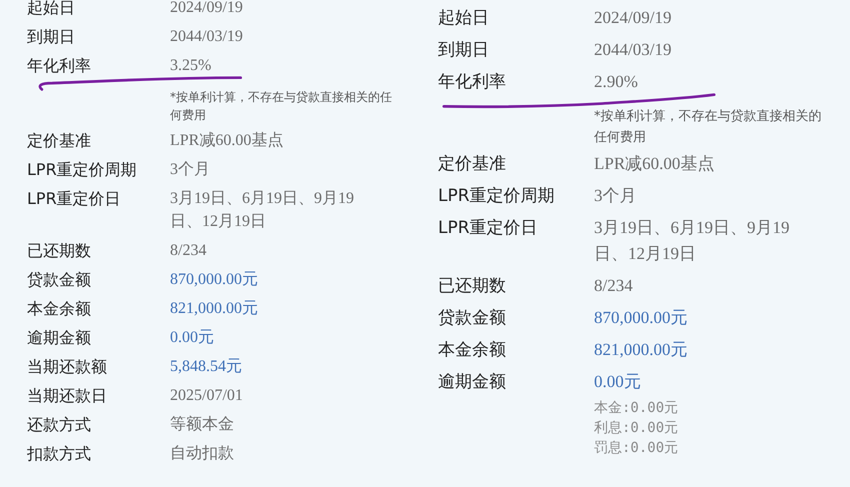 This screenshot has width=850, height=487. Describe the element at coordinates (636, 448) in the screenshot. I see `breakdown-line: 罚息:0.00元` at that location.